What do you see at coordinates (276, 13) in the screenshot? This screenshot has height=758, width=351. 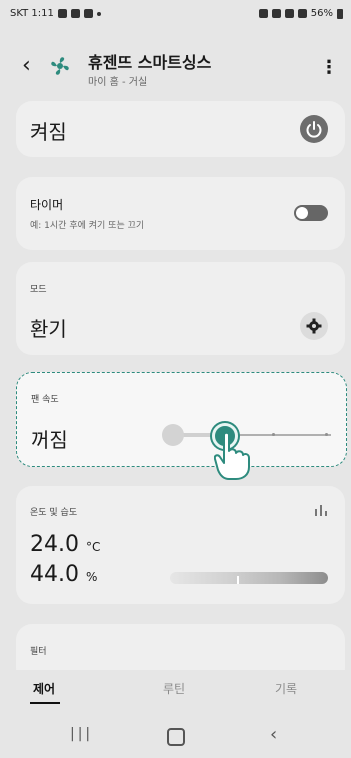 I see `mute-icon` at bounding box center [276, 13].